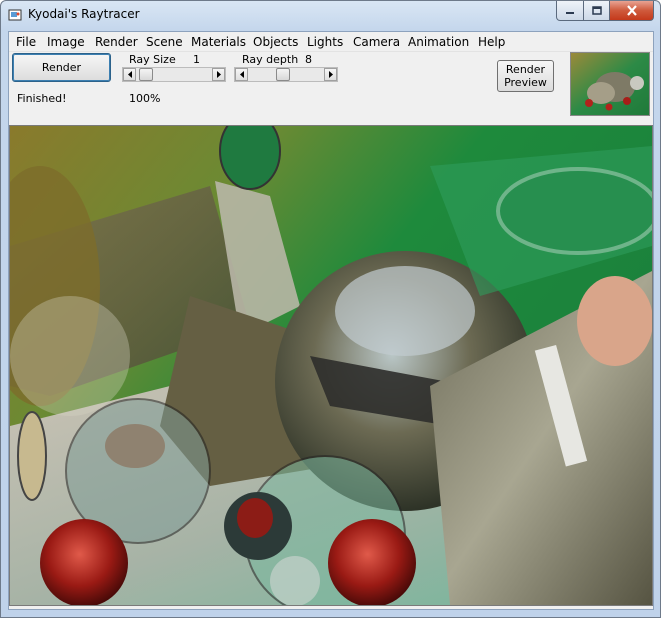 The width and height of the screenshot is (661, 618). Describe the element at coordinates (330, 15) in the screenshot. I see `title-bar: Kyodai's Raytracer` at that location.